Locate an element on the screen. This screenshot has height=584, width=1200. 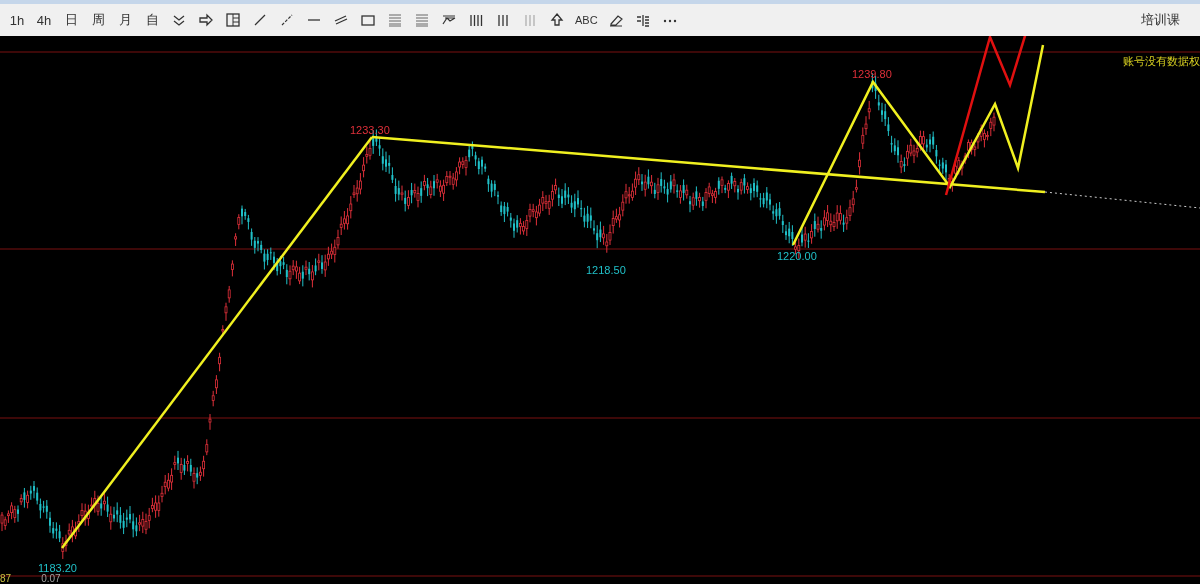
price-label: 1233.30 is located at coordinates (370, 130).